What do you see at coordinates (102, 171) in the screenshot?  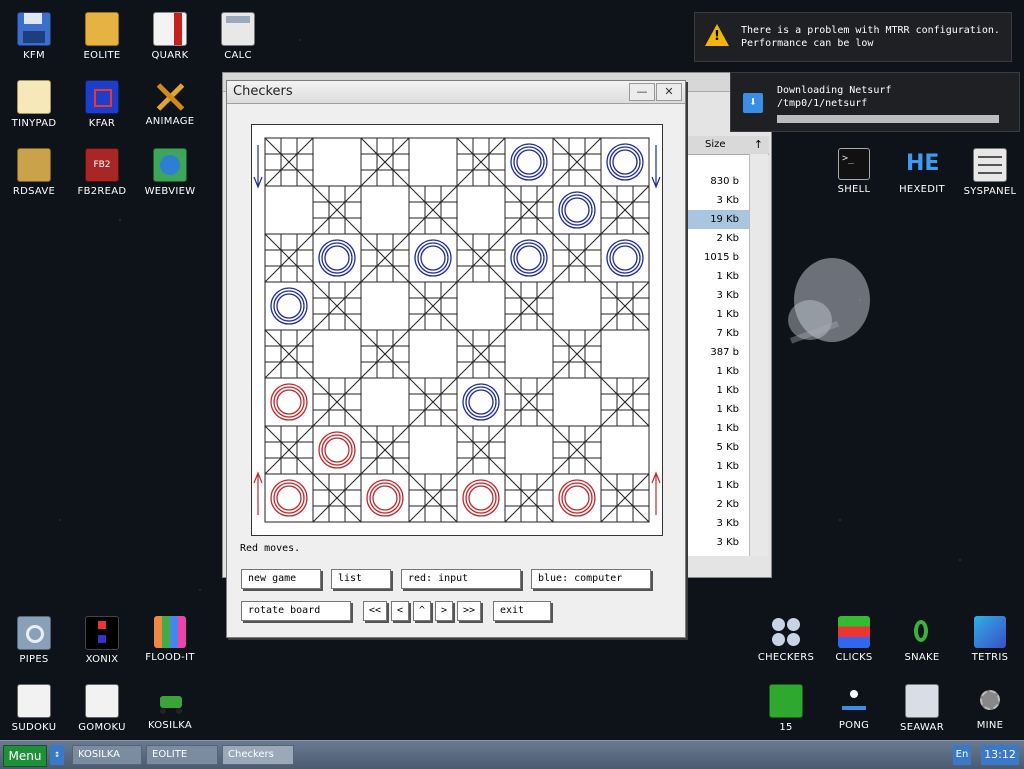 I see `desktop-icon-fb2read: FB2 FB2READ` at bounding box center [102, 171].